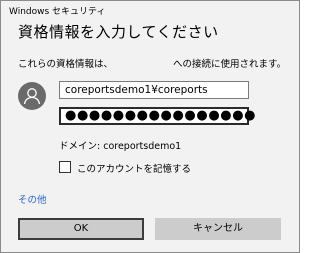 This screenshot has height=253, width=320. I want to click on username-input: coreportsdemo1¥coreports, so click(154, 90).